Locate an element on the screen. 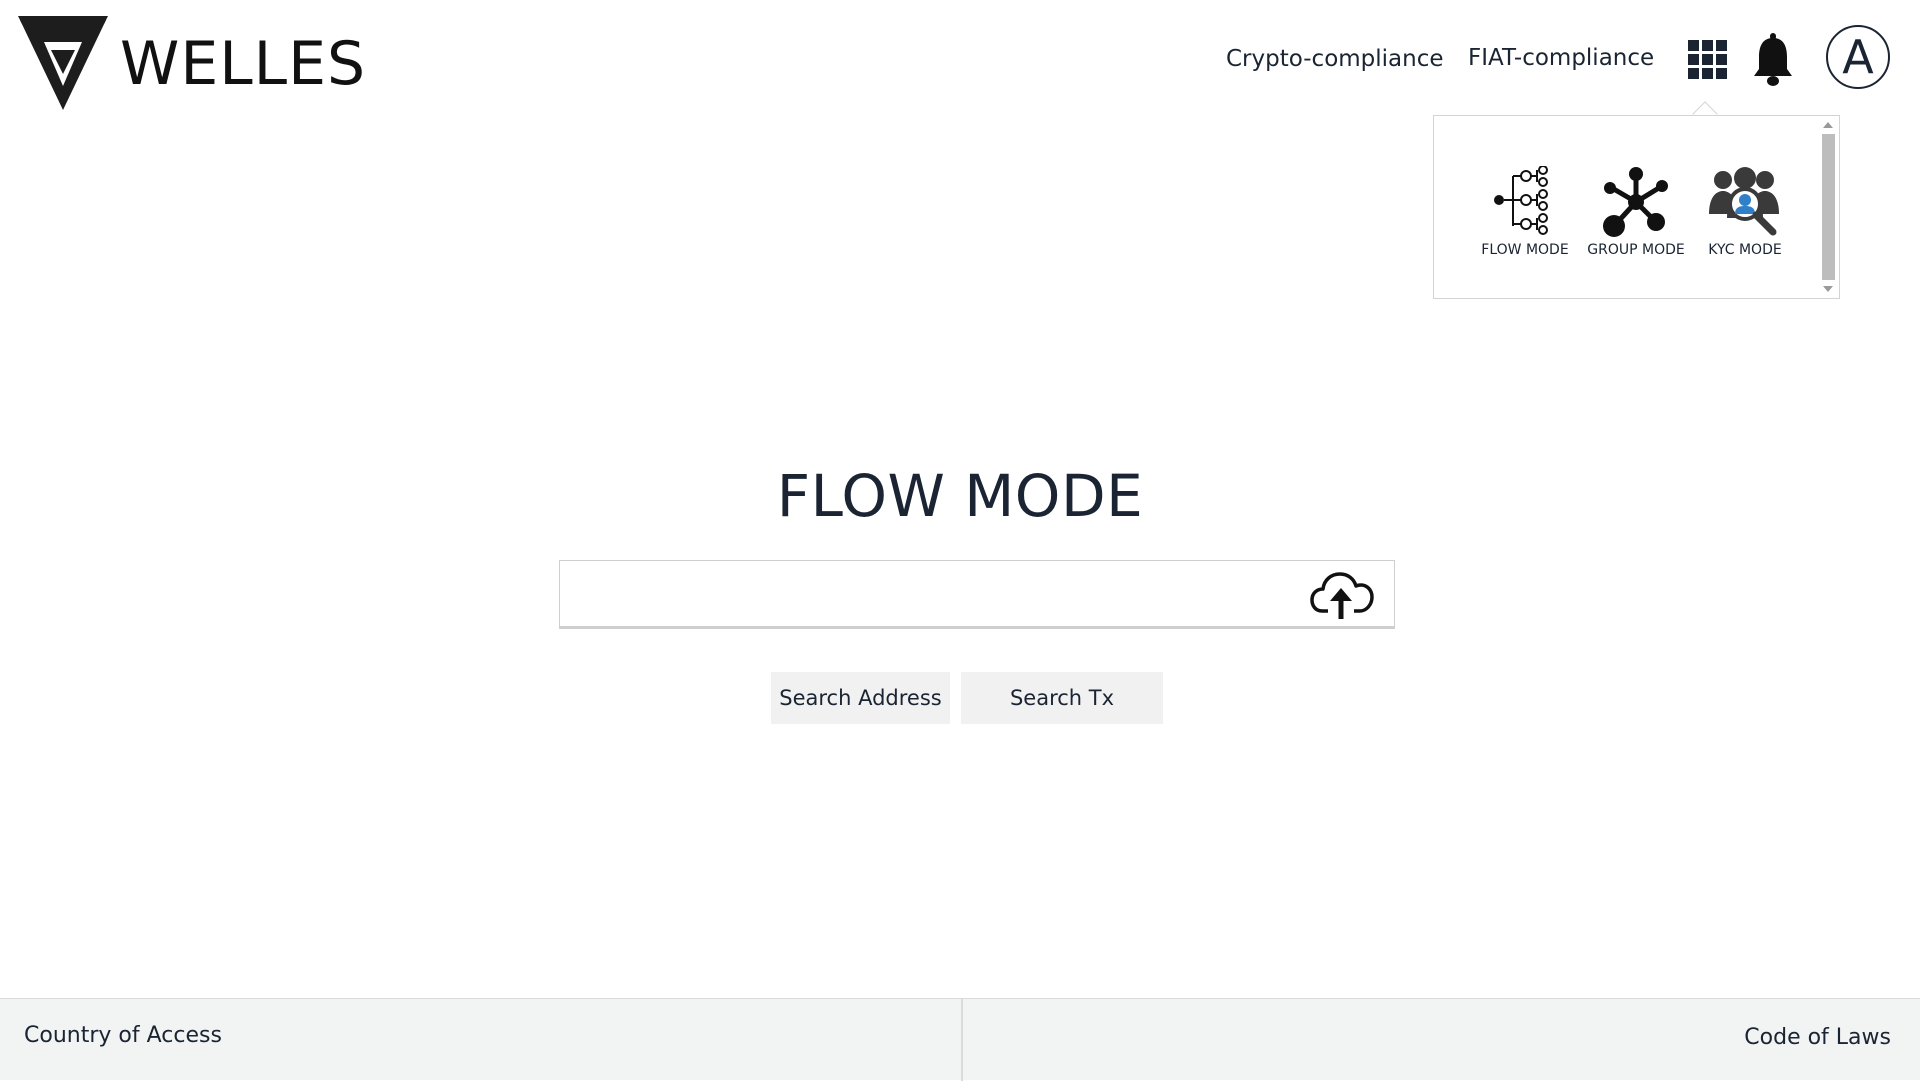 This screenshot has width=1920, height=1081. page-title: FLOW MODE is located at coordinates (960, 496).